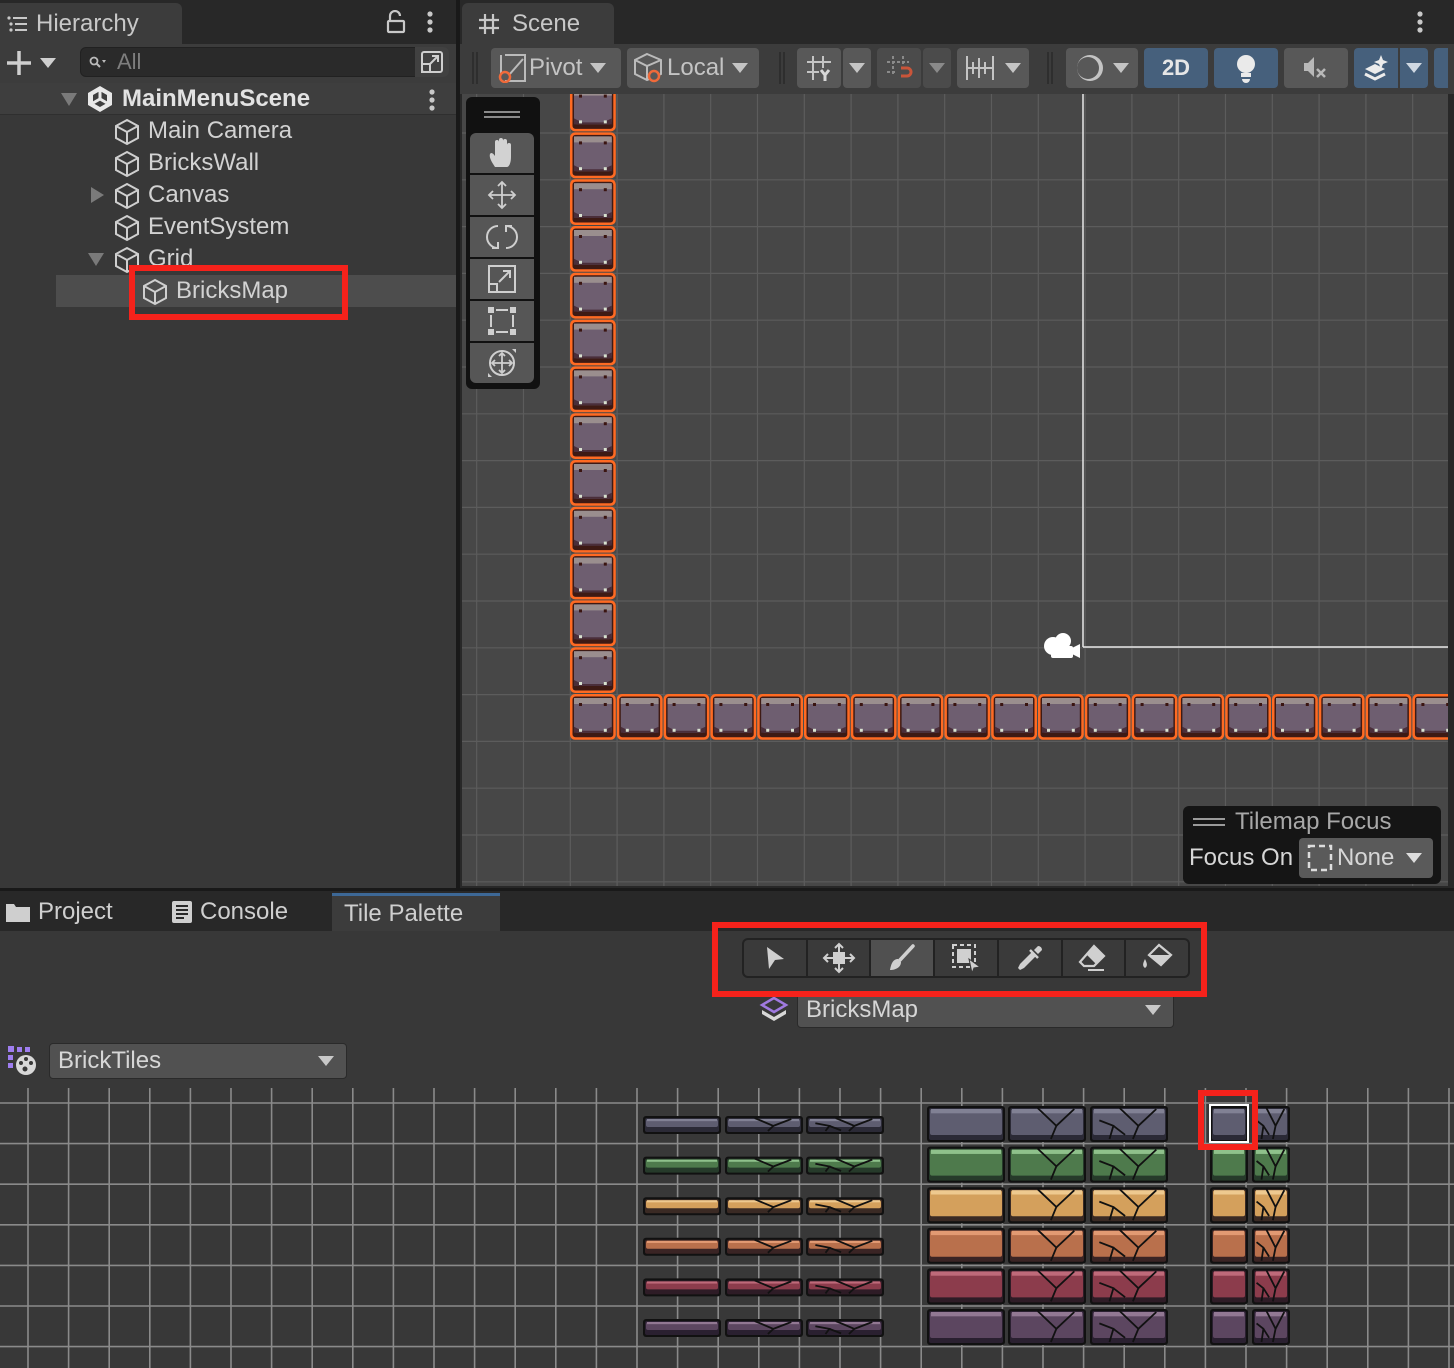 This screenshot has width=1454, height=1368. Describe the element at coordinates (430, 22) in the screenshot. I see `hierarchy-menu-icon` at that location.